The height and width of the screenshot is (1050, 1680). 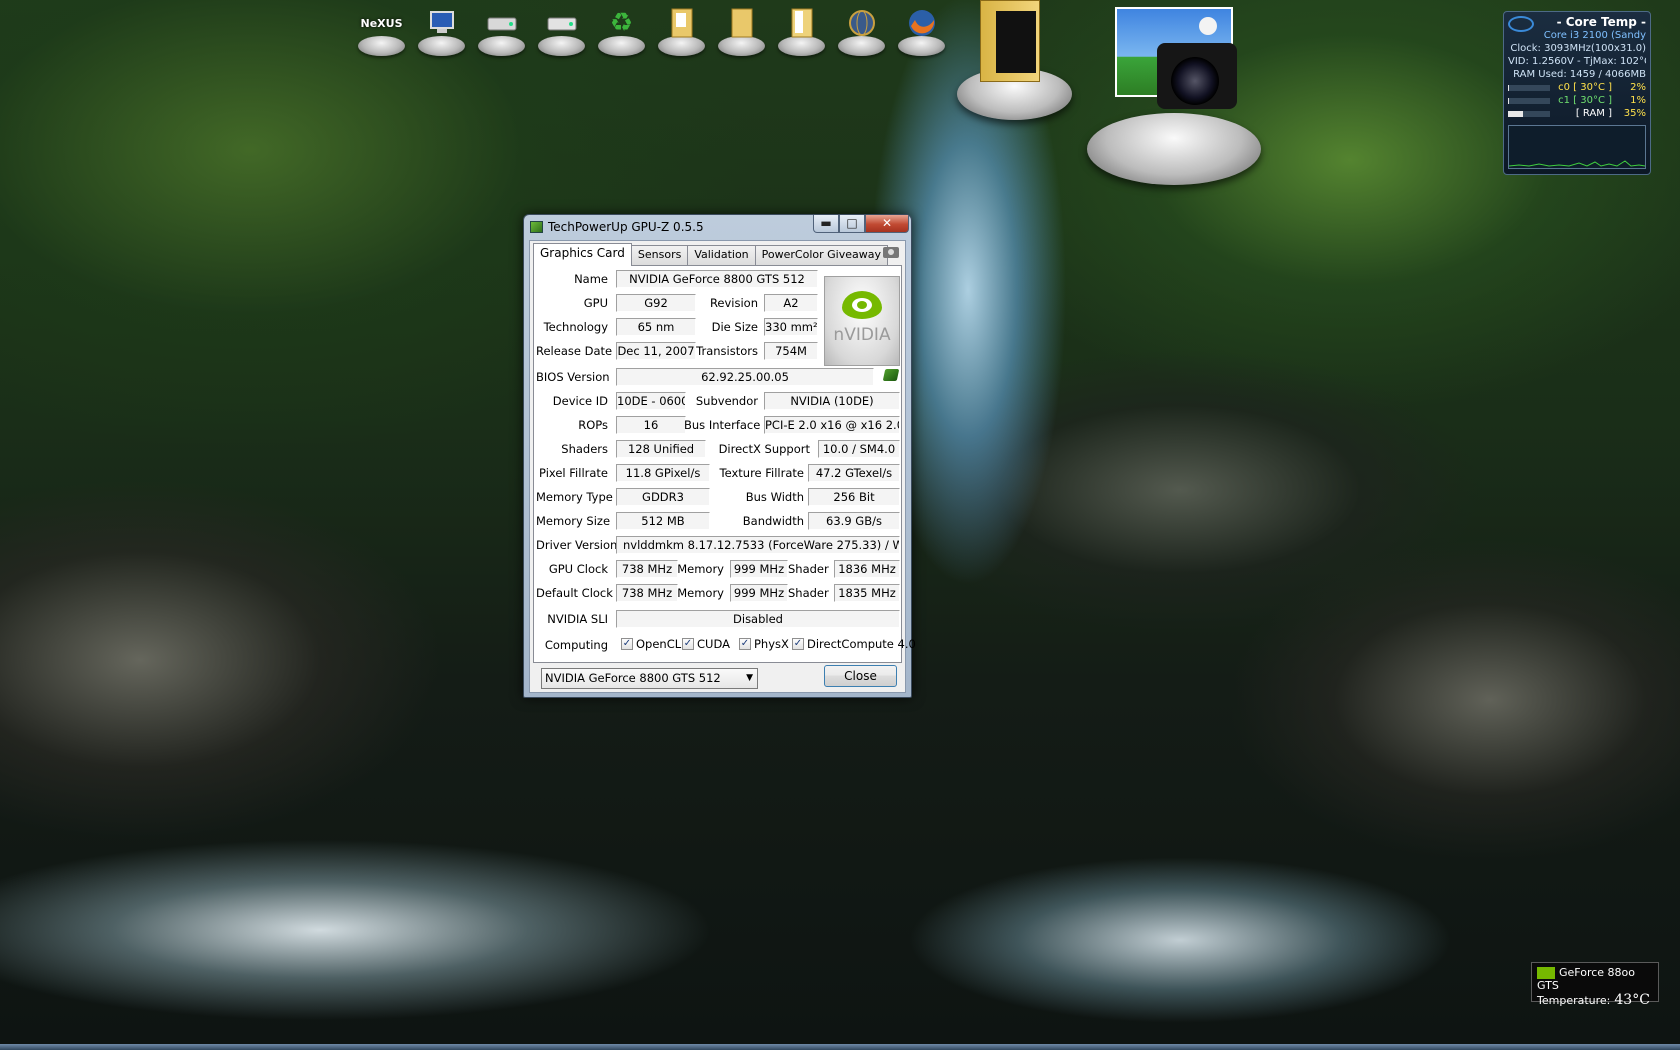 What do you see at coordinates (1638, 87) in the screenshot?
I see `core-0-pct: 2%` at bounding box center [1638, 87].